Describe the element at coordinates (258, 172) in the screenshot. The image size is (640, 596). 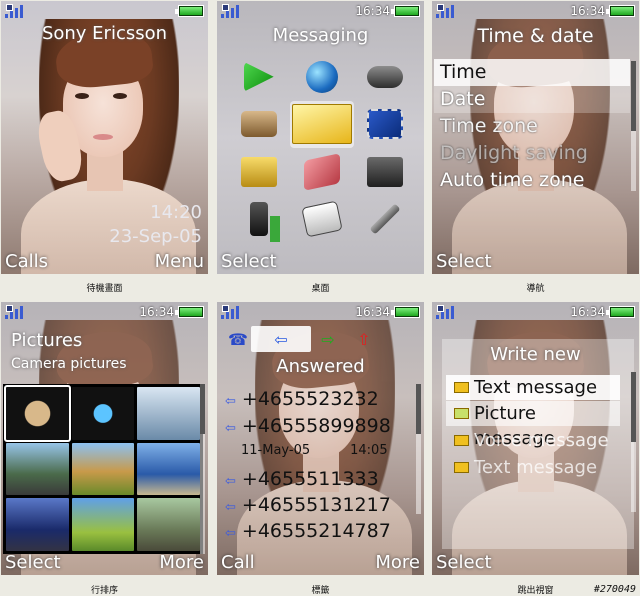
I see `folder-icon` at that location.